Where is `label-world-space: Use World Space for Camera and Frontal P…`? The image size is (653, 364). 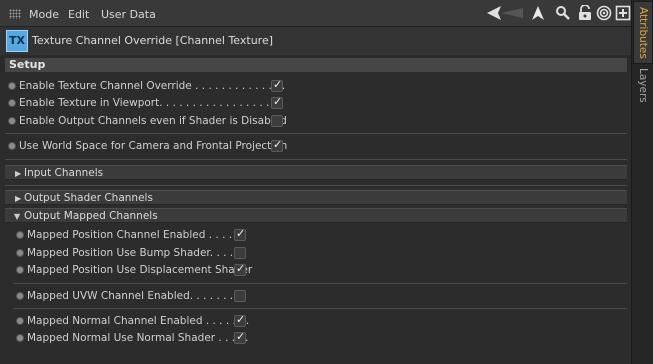 label-world-space: Use World Space for Camera and Frontal P… is located at coordinates (153, 146).